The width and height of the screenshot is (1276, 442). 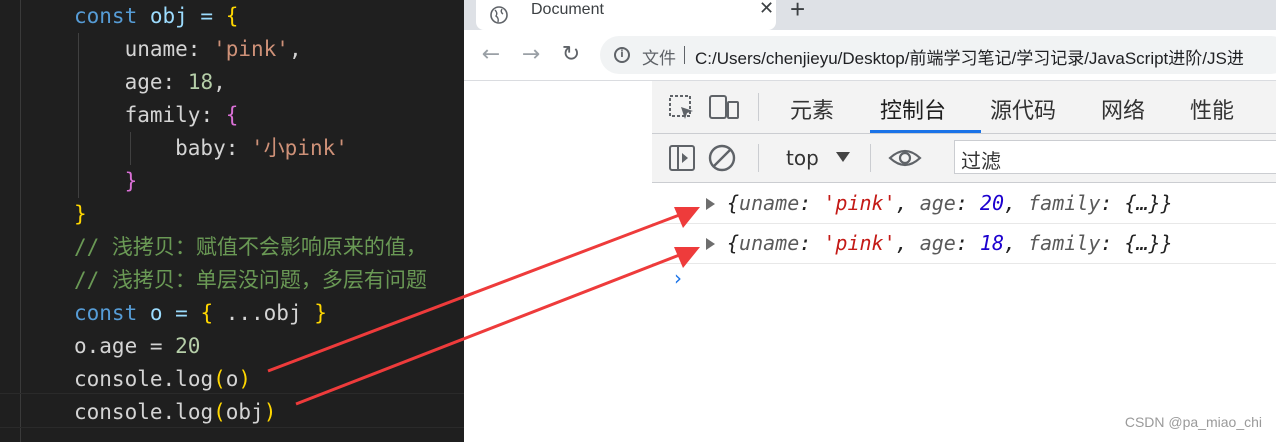 What do you see at coordinates (1123, 109) in the screenshot?
I see `tab-network: 网络` at bounding box center [1123, 109].